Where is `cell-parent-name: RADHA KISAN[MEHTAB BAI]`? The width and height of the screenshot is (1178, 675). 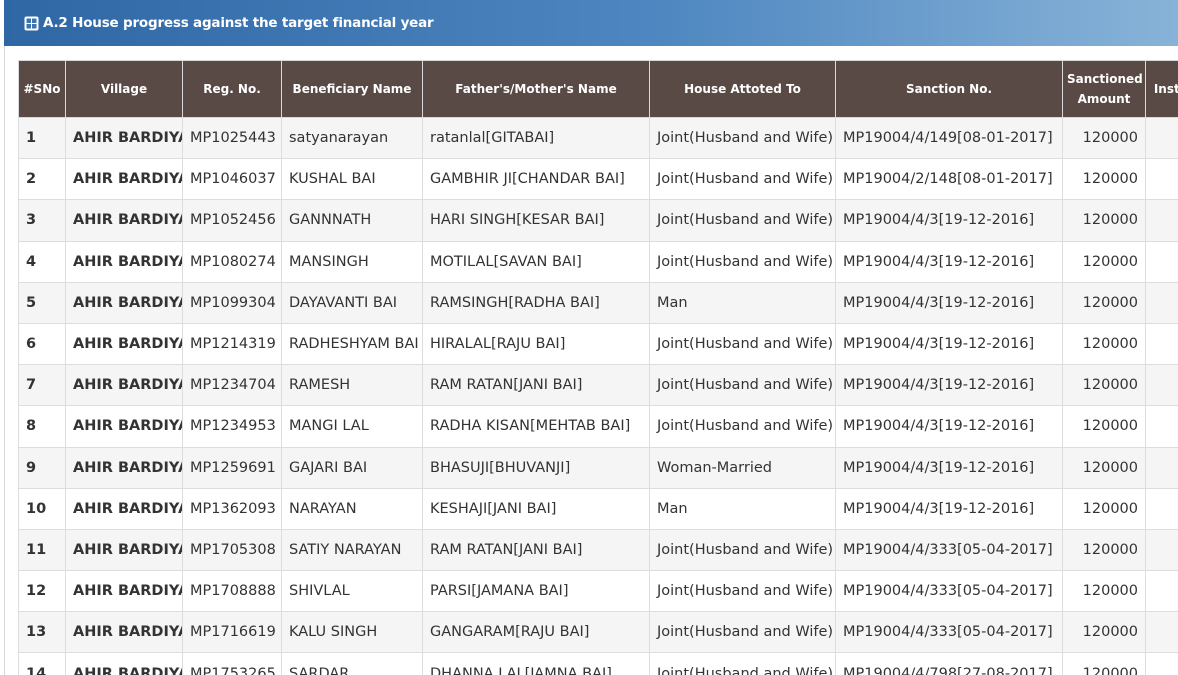 cell-parent-name: RADHA KISAN[MEHTAB BAI] is located at coordinates (536, 426).